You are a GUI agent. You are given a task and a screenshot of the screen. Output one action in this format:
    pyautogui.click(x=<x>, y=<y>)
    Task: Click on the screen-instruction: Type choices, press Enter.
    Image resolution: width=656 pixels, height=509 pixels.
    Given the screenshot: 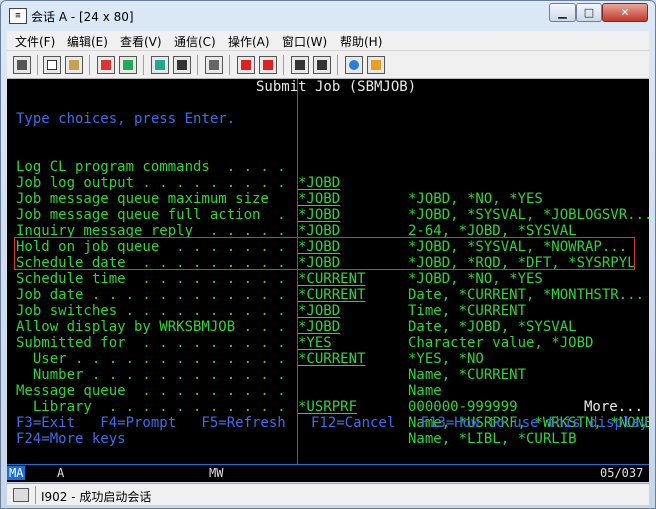 What is the action you would take?
    pyautogui.click(x=126, y=119)
    